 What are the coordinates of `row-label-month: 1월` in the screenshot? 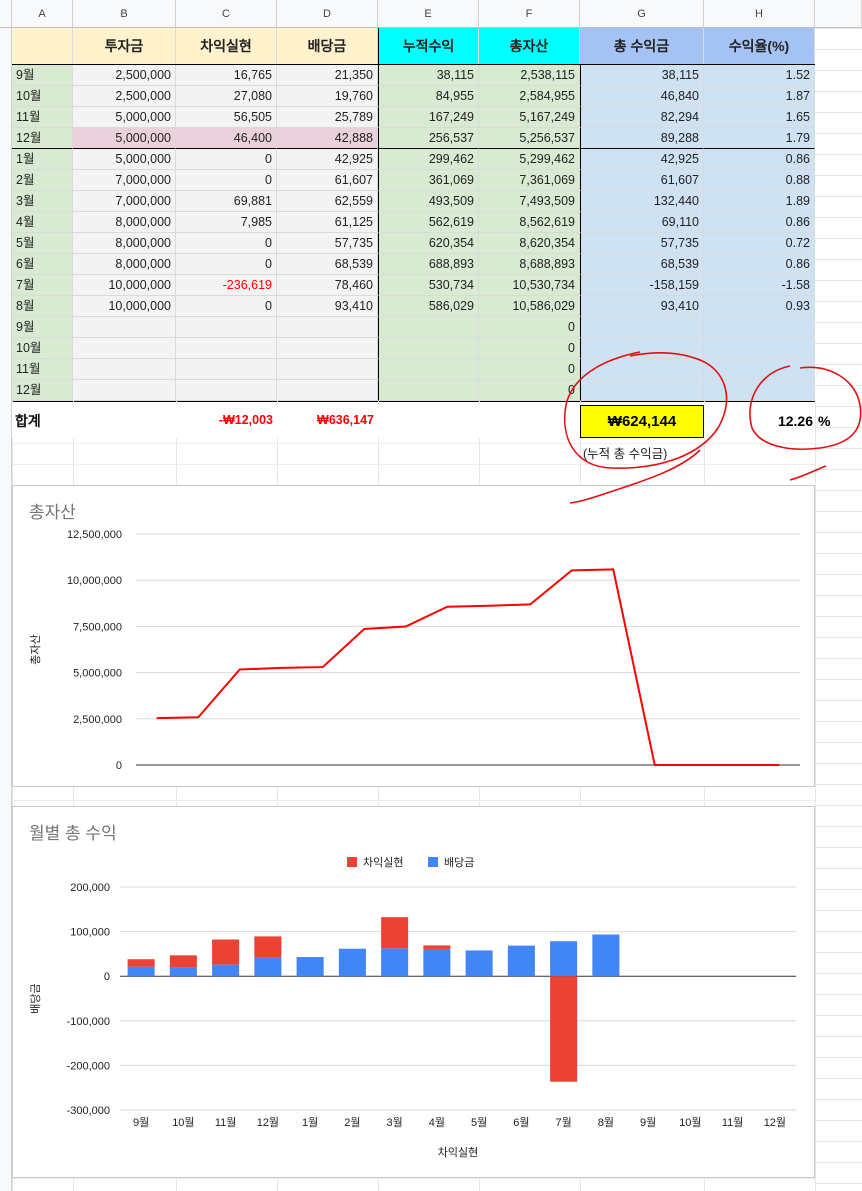 It's located at (42, 159).